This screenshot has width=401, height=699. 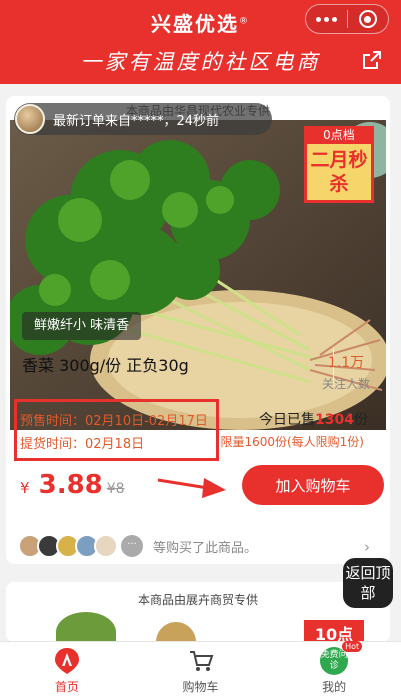 What do you see at coordinates (334, 631) in the screenshot?
I see `flash-tag: 10点` at bounding box center [334, 631].